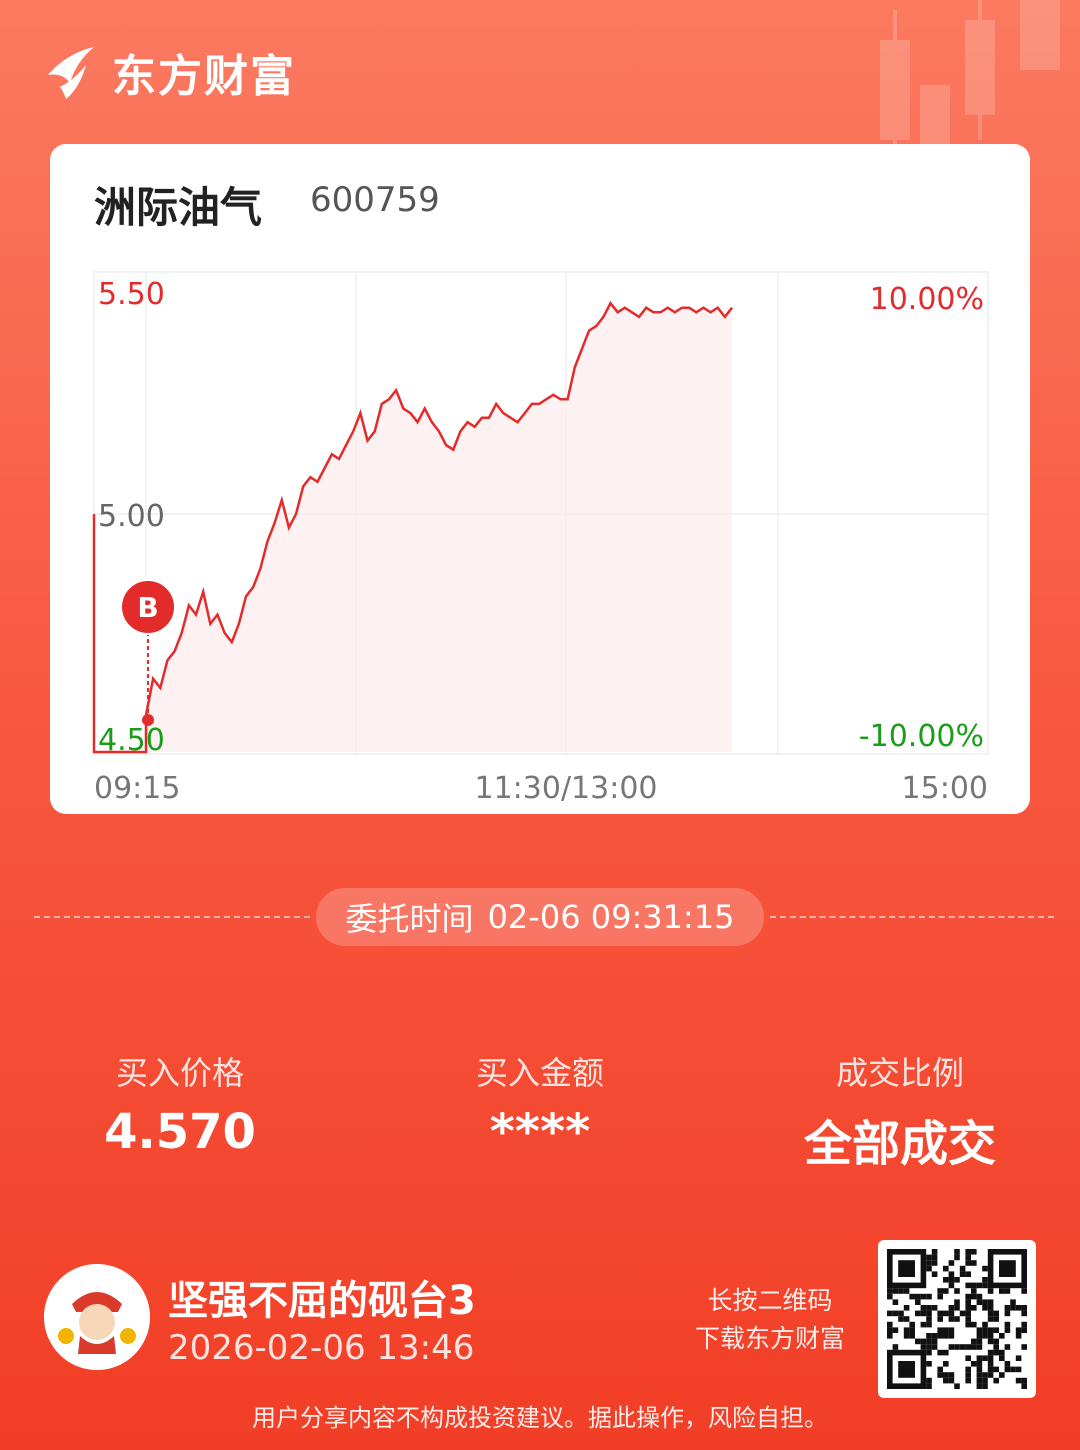 This screenshot has height=1450, width=1080. What do you see at coordinates (137, 788) in the screenshot?
I see `x-label-open: 09:15` at bounding box center [137, 788].